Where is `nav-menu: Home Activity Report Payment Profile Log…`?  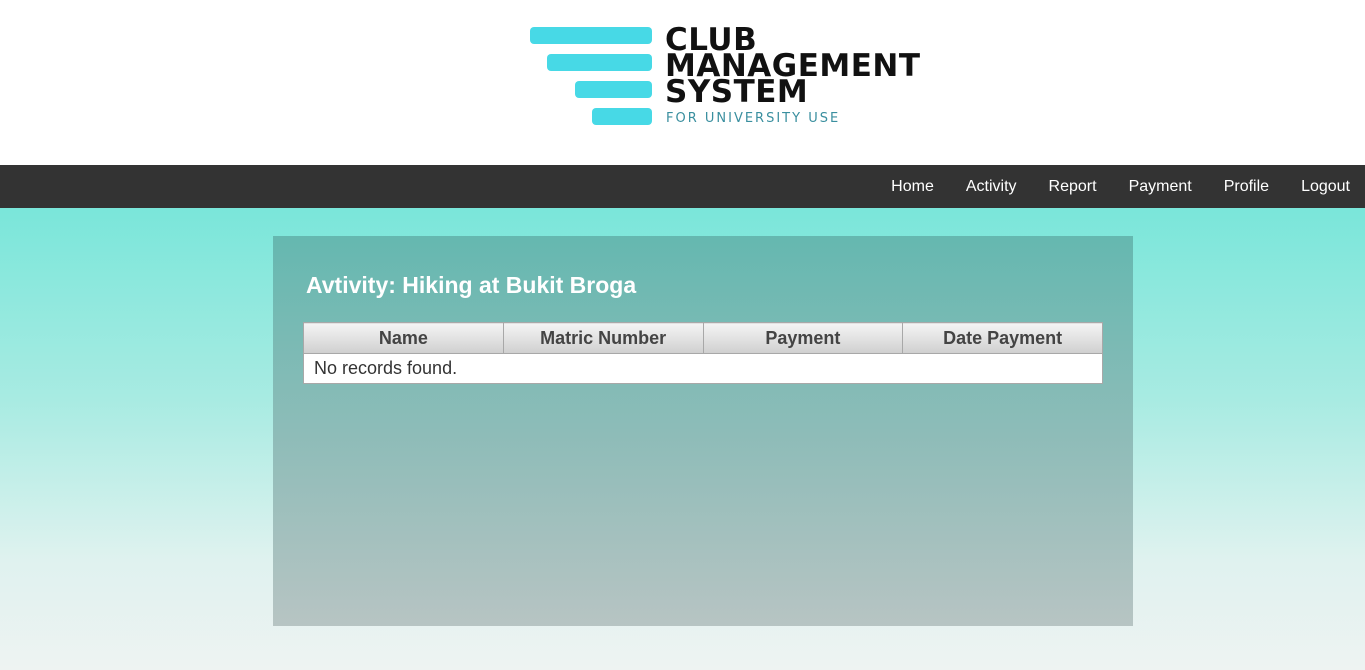 nav-menu: Home Activity Report Payment Profile Log… is located at coordinates (1120, 186).